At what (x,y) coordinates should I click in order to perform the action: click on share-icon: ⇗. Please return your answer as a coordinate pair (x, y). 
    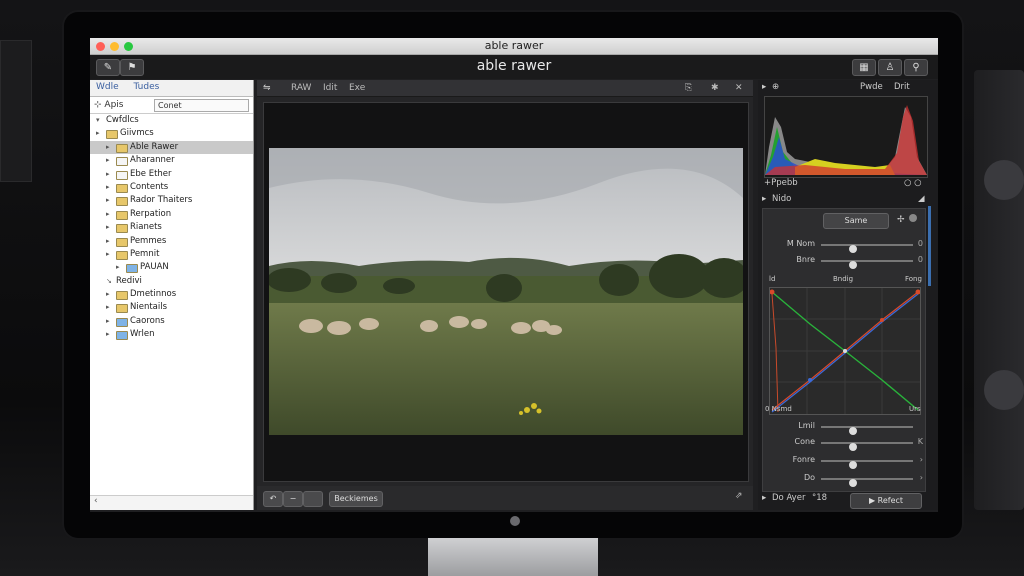
    Looking at the image, I should click on (739, 496).